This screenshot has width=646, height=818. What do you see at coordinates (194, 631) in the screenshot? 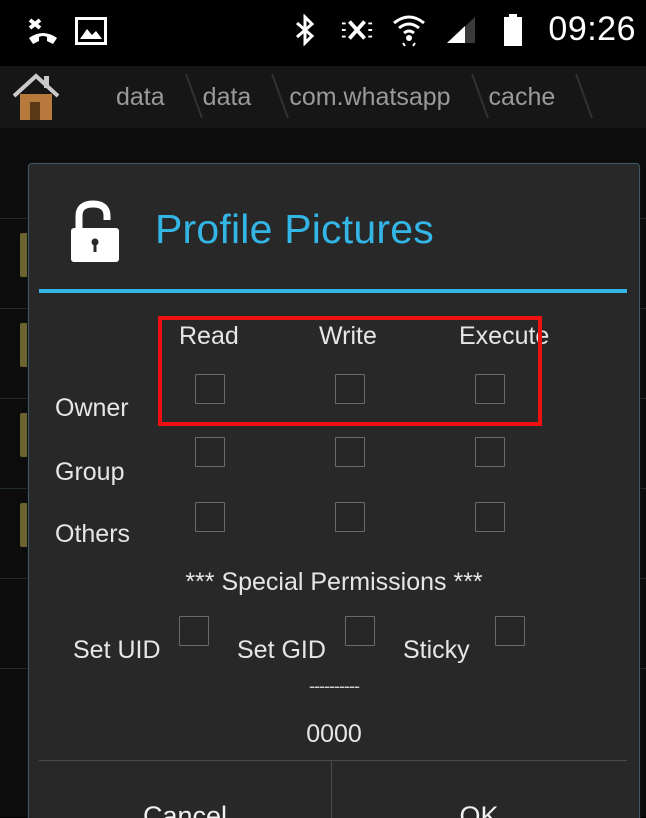
I see `set-uid-checkbox` at bounding box center [194, 631].